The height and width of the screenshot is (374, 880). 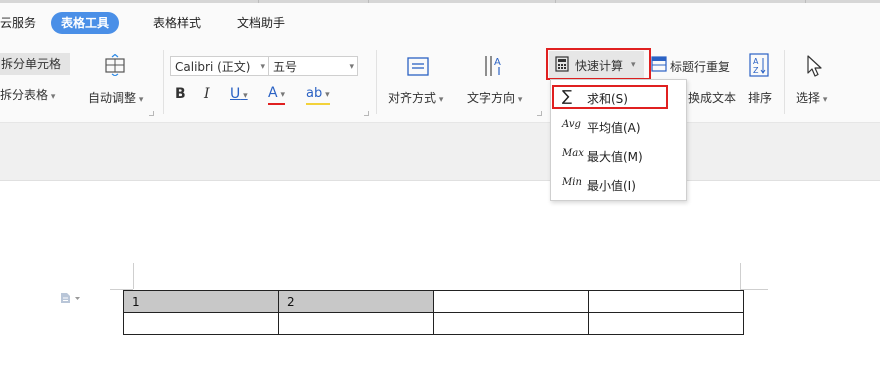 I want to click on tab-table-style: 表格样式, so click(x=177, y=23).